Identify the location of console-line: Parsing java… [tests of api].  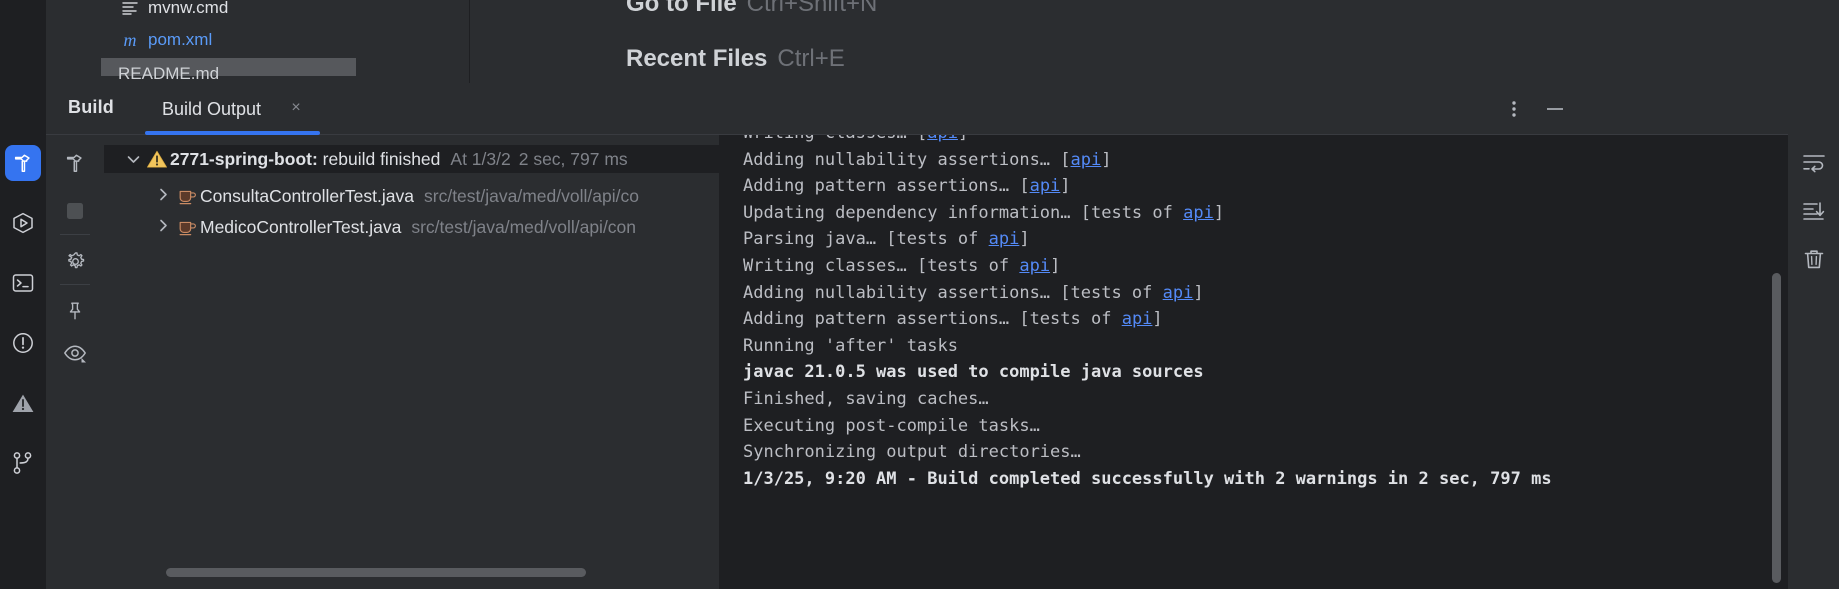
(886, 239).